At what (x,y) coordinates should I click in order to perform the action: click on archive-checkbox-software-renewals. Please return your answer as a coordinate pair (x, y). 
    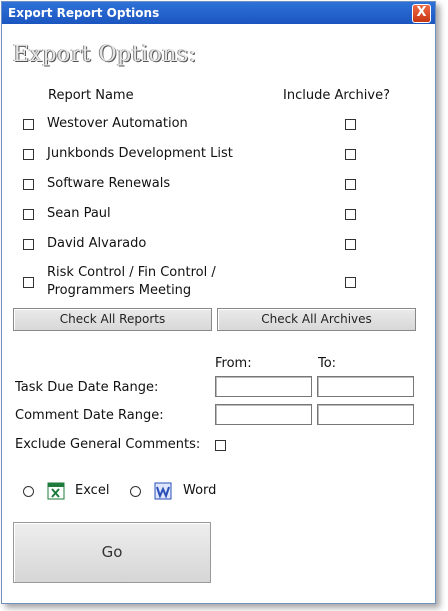
    Looking at the image, I should click on (350, 184).